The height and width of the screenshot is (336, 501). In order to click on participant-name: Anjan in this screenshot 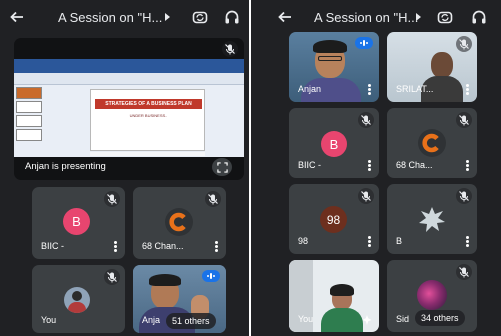, I will do `click(310, 89)`.